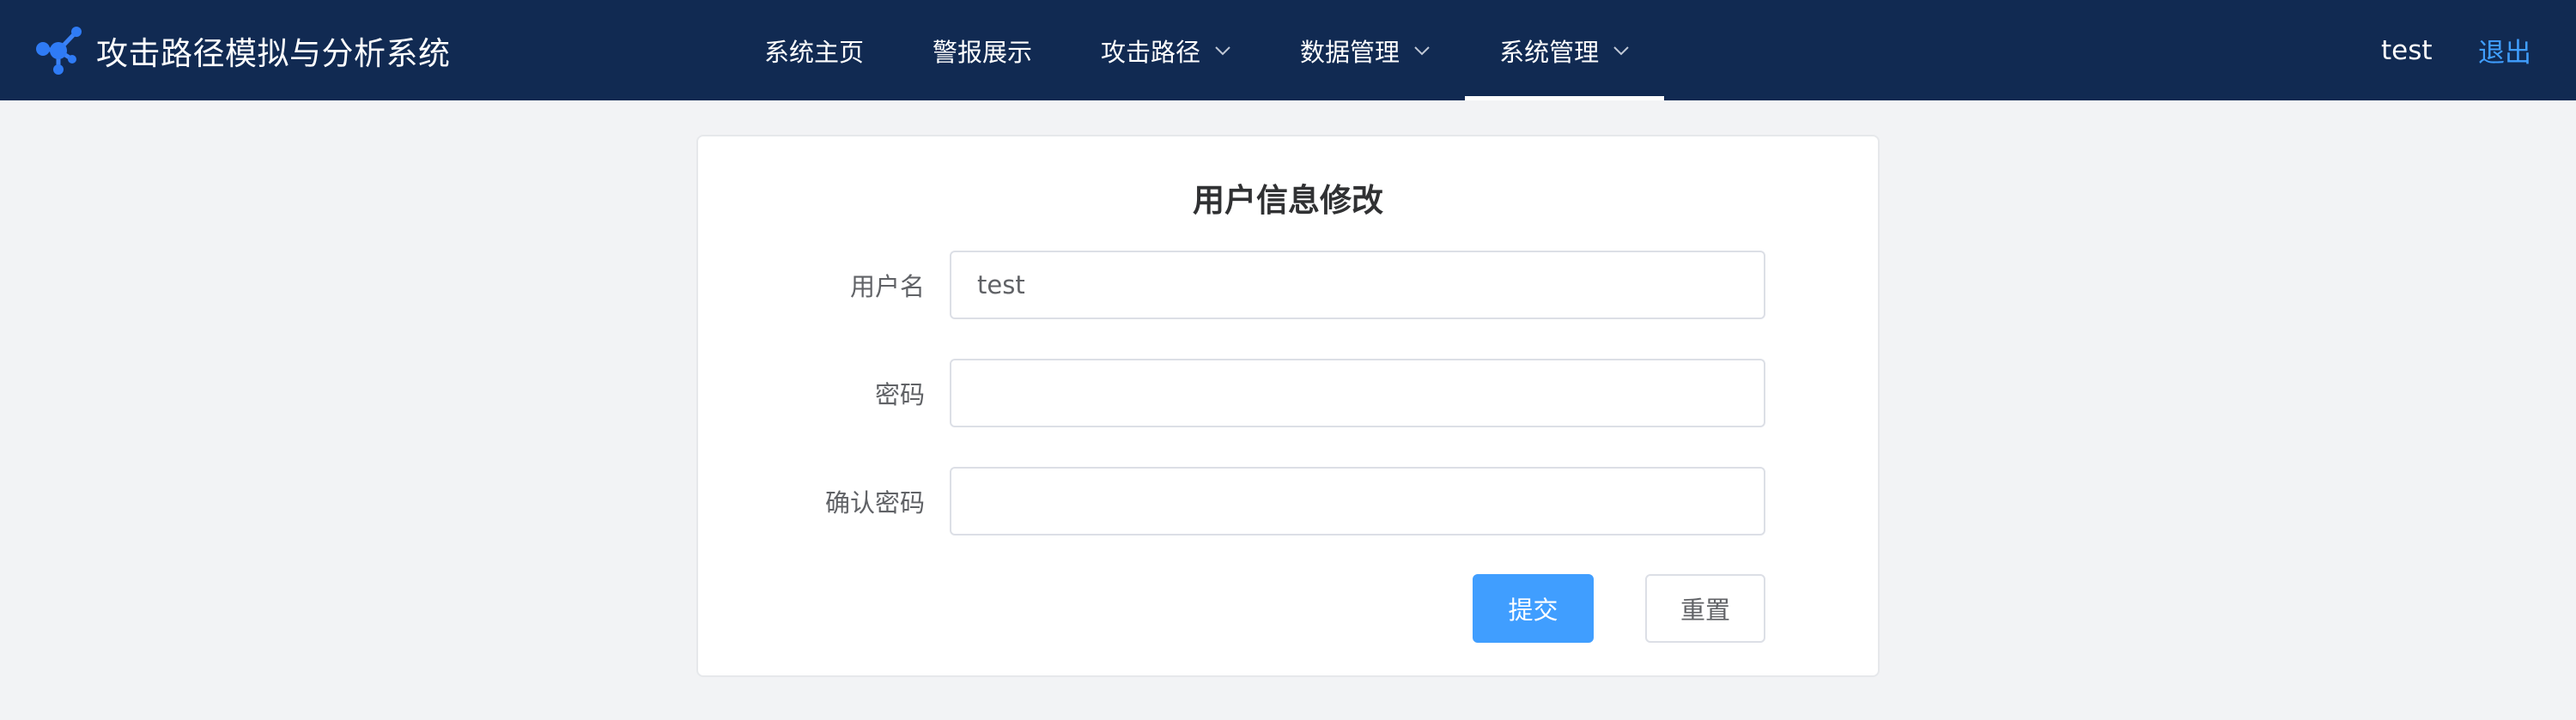 The height and width of the screenshot is (720, 2576). I want to click on nav-item-attack-path: 攻击路径, so click(1166, 50).